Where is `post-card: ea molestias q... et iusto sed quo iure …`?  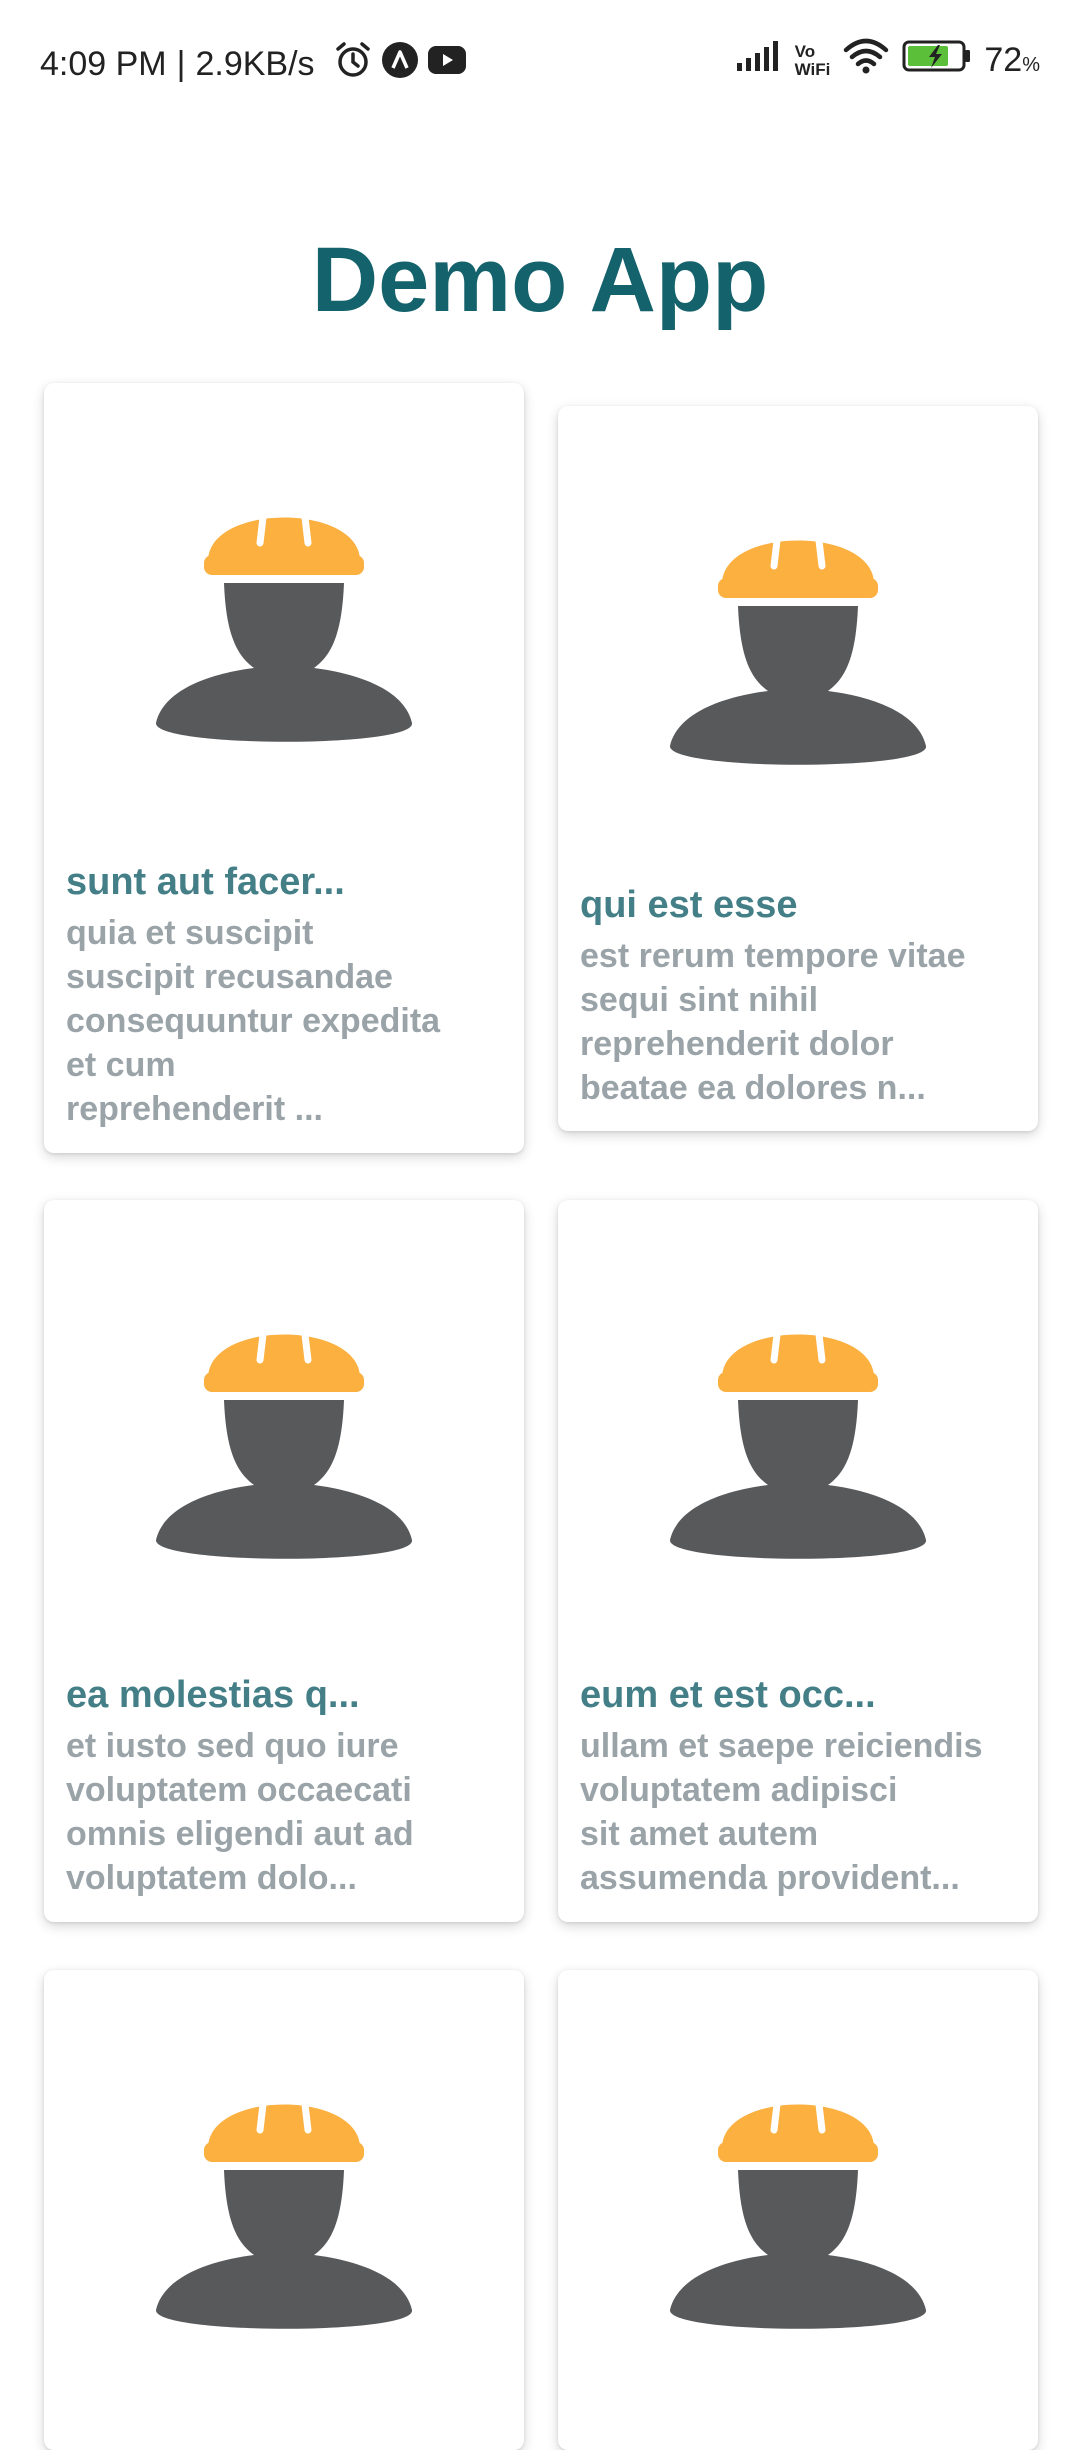 post-card: ea molestias q... et iusto sed quo iure … is located at coordinates (284, 1561).